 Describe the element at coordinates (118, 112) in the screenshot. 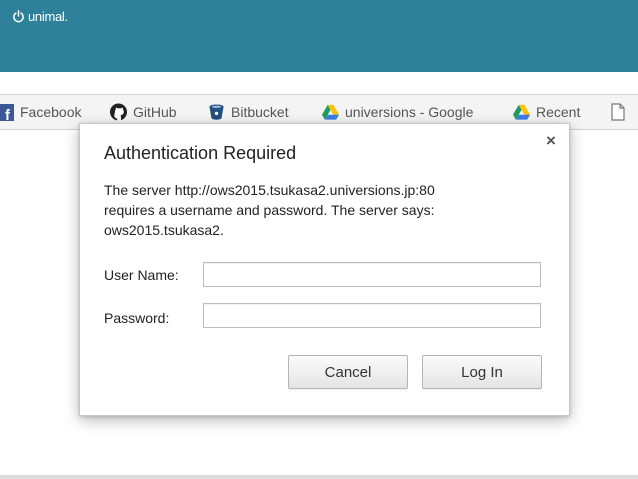

I see `github-icon` at that location.